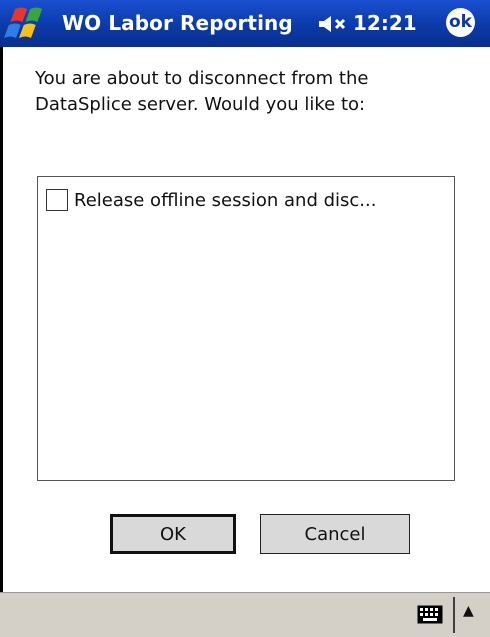 The height and width of the screenshot is (637, 490). Describe the element at coordinates (385, 23) in the screenshot. I see `clock: 12:21` at that location.